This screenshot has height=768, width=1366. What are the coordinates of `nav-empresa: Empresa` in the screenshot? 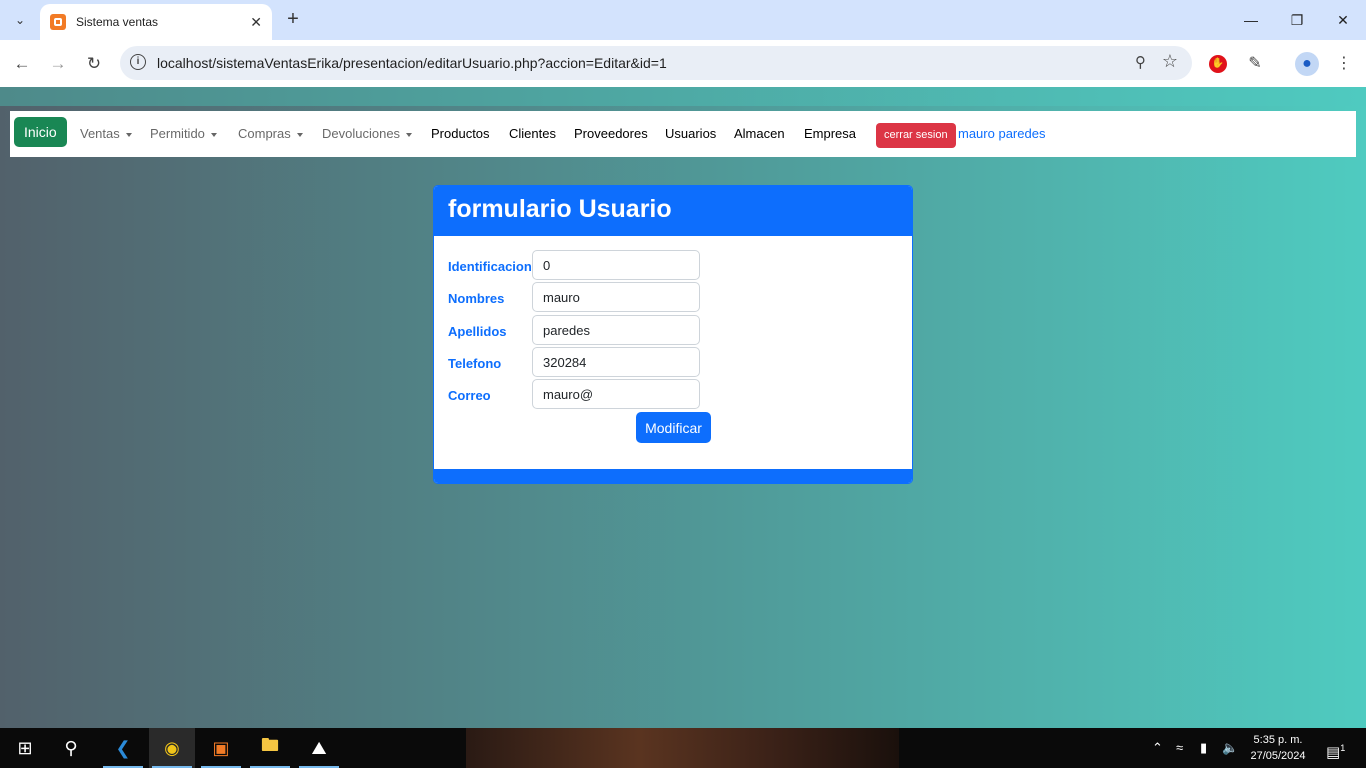 It's located at (830, 133).